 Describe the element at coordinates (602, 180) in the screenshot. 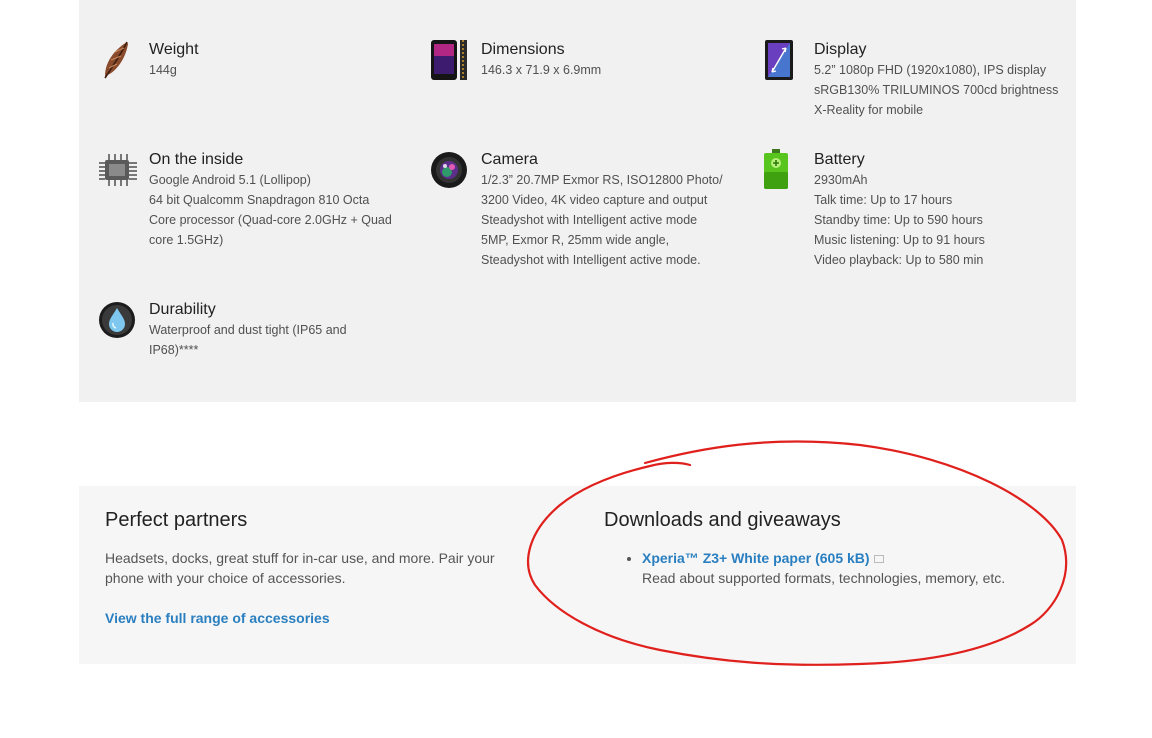

I see `spec-line: 1/2.3” 20.7MP Exmor RS, ISO12800 Photo/` at that location.